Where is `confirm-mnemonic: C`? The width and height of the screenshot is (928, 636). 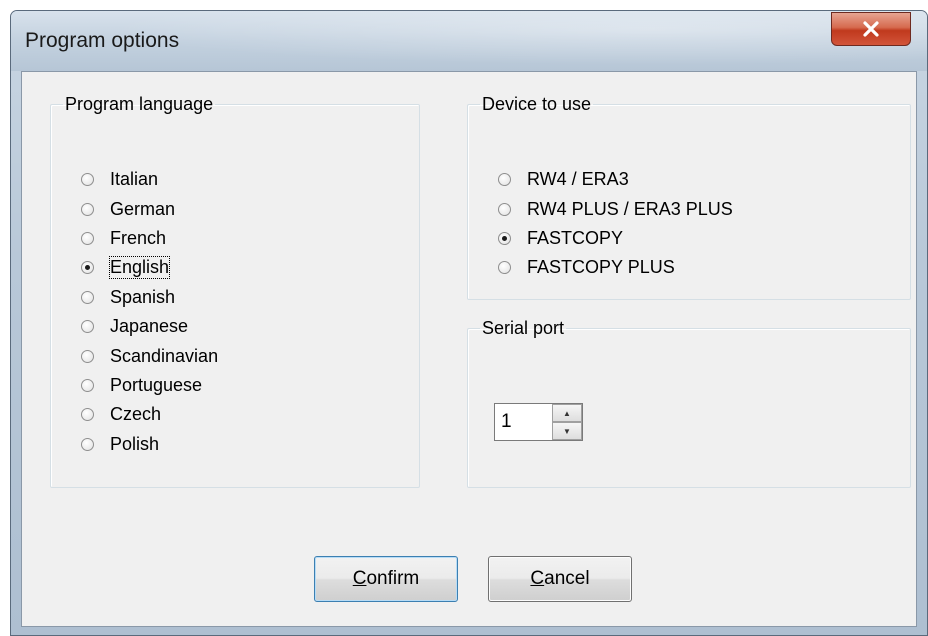
confirm-mnemonic: C is located at coordinates (359, 578).